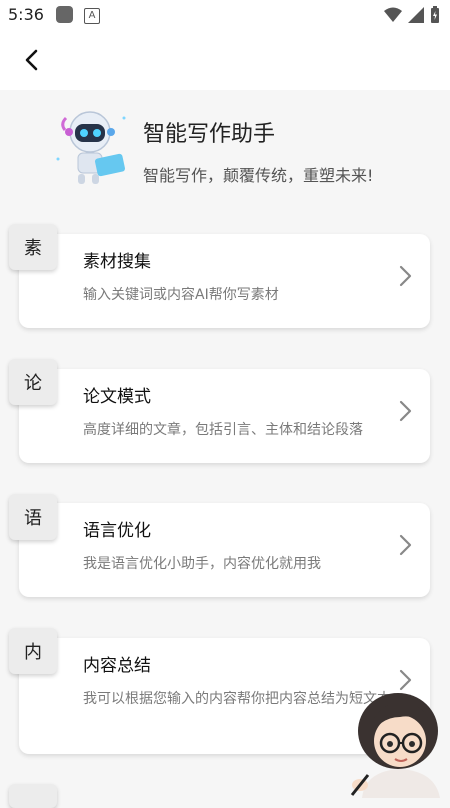 The width and height of the screenshot is (450, 808). I want to click on card-tag: 论, so click(33, 382).